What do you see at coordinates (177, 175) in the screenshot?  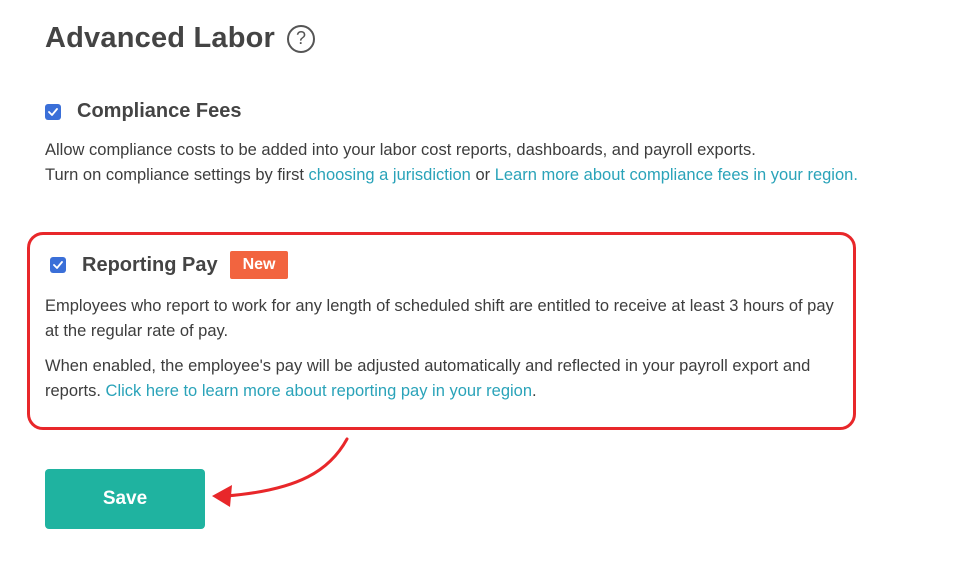 I see `compliance-fees-text-2: Turn on compliance settings by first` at bounding box center [177, 175].